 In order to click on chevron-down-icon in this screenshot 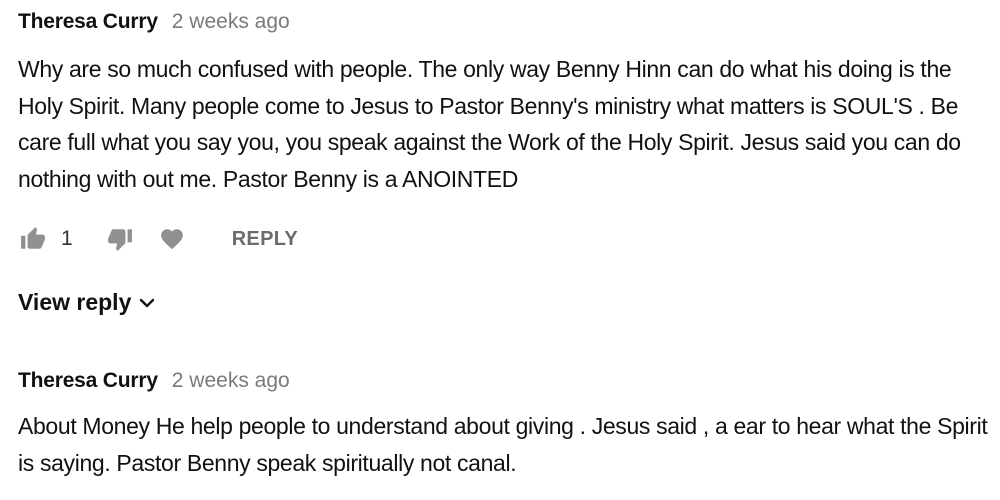, I will do `click(147, 303)`.